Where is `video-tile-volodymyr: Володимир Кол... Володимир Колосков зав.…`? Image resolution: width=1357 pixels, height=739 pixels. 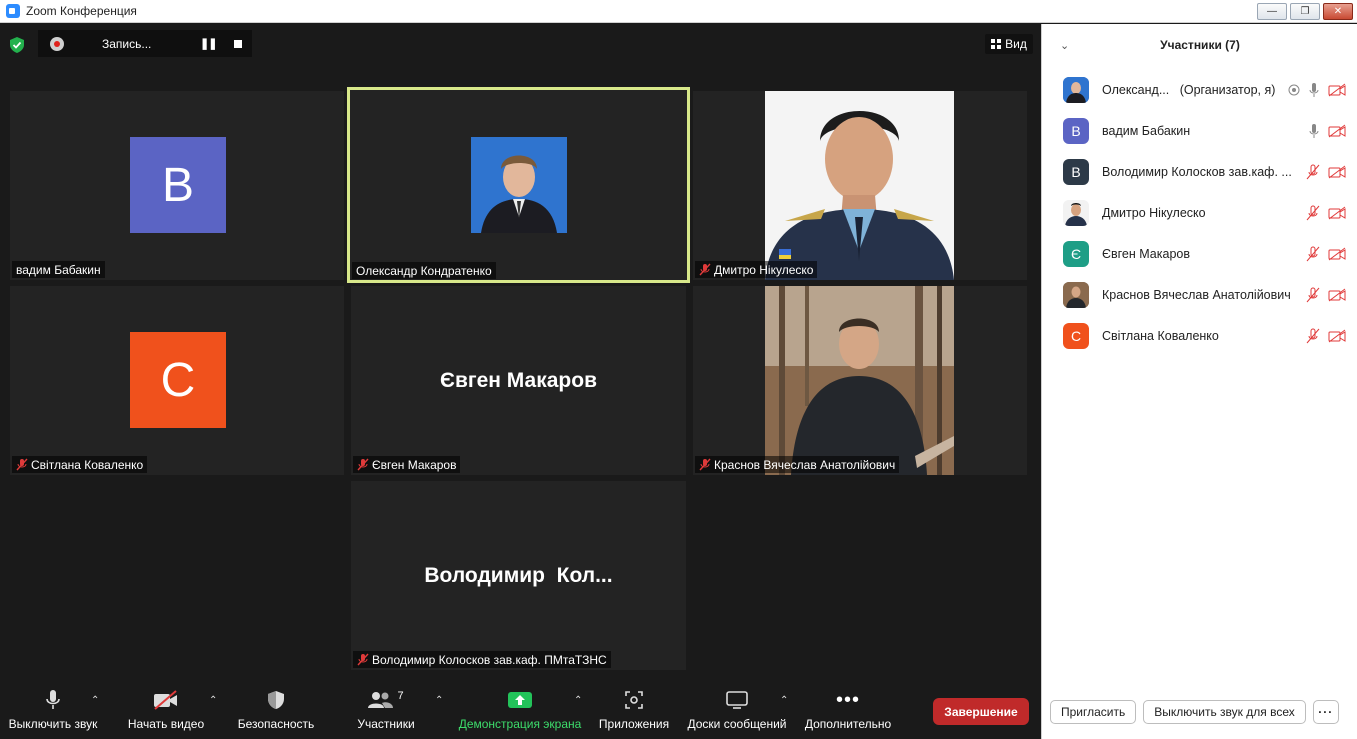
video-tile-volodymyr: Володимир Кол... Володимир Колосков зав.… is located at coordinates (518, 575).